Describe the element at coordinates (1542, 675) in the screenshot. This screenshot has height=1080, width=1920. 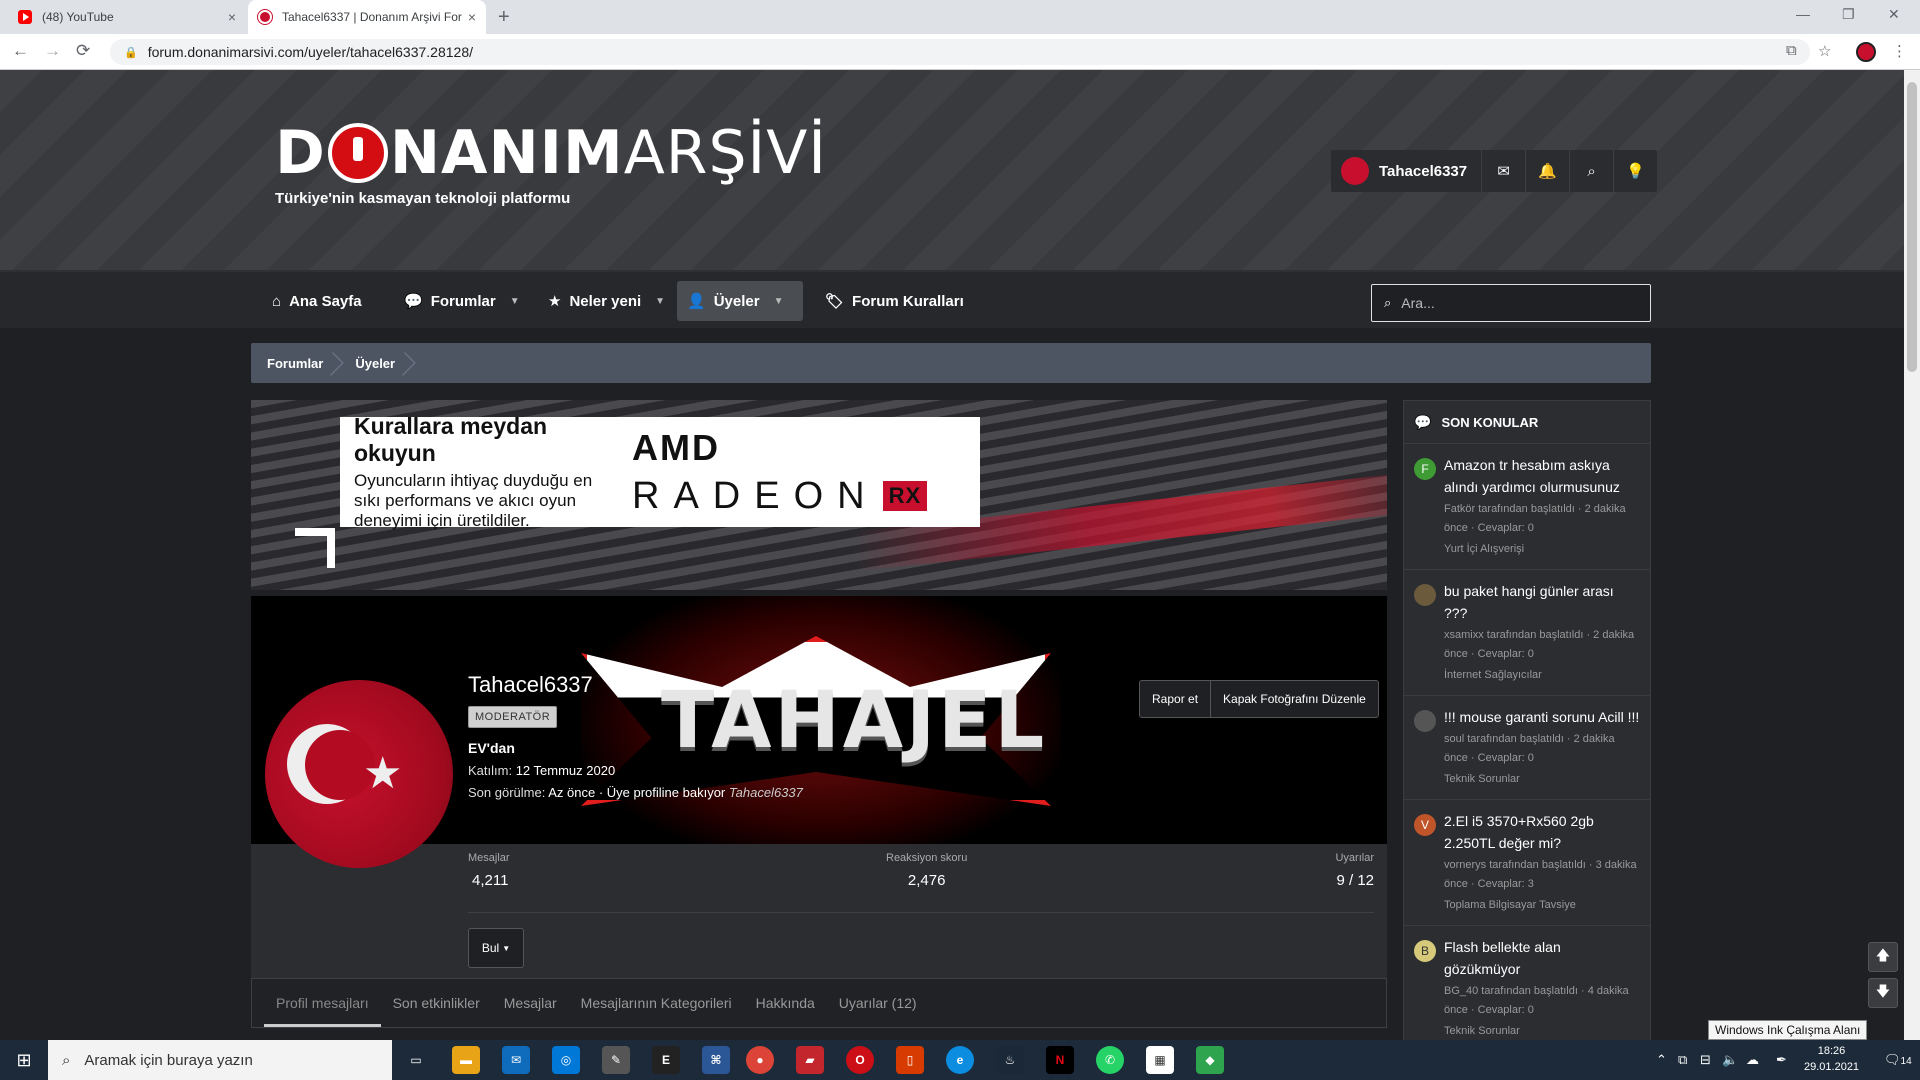
I see `thread-forum: İnternet Sağlayıcılar` at that location.